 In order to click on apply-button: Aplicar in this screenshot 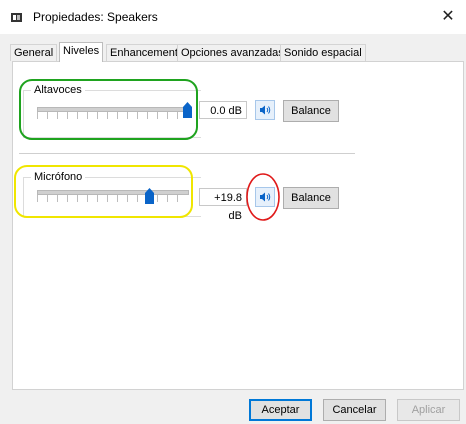, I will do `click(428, 410)`.